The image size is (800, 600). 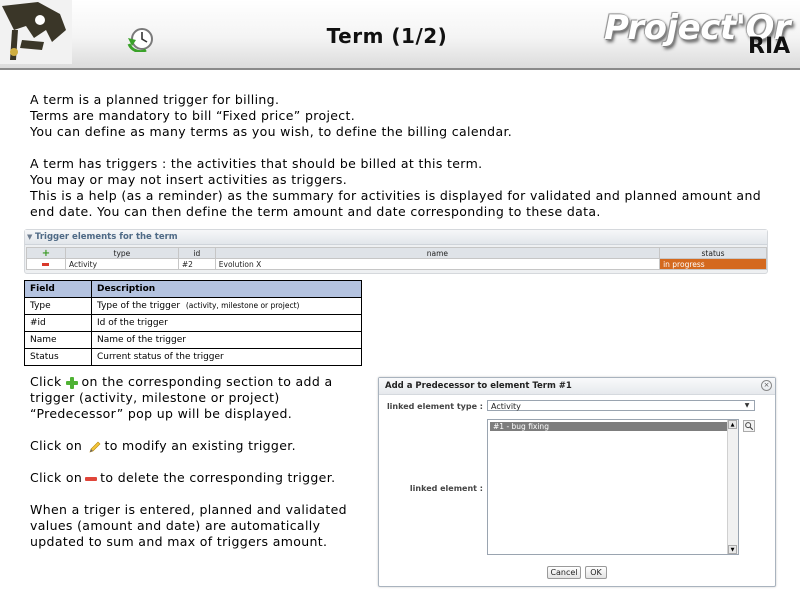 What do you see at coordinates (564, 572) in the screenshot?
I see `cancel-button: Cancel` at bounding box center [564, 572].